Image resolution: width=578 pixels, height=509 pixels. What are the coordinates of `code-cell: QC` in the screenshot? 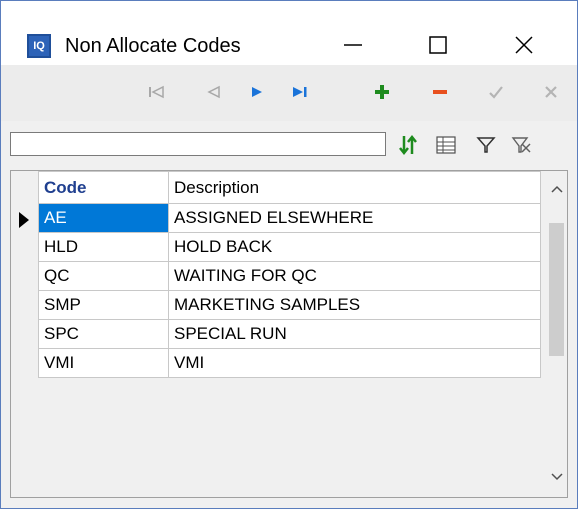 It's located at (103, 276).